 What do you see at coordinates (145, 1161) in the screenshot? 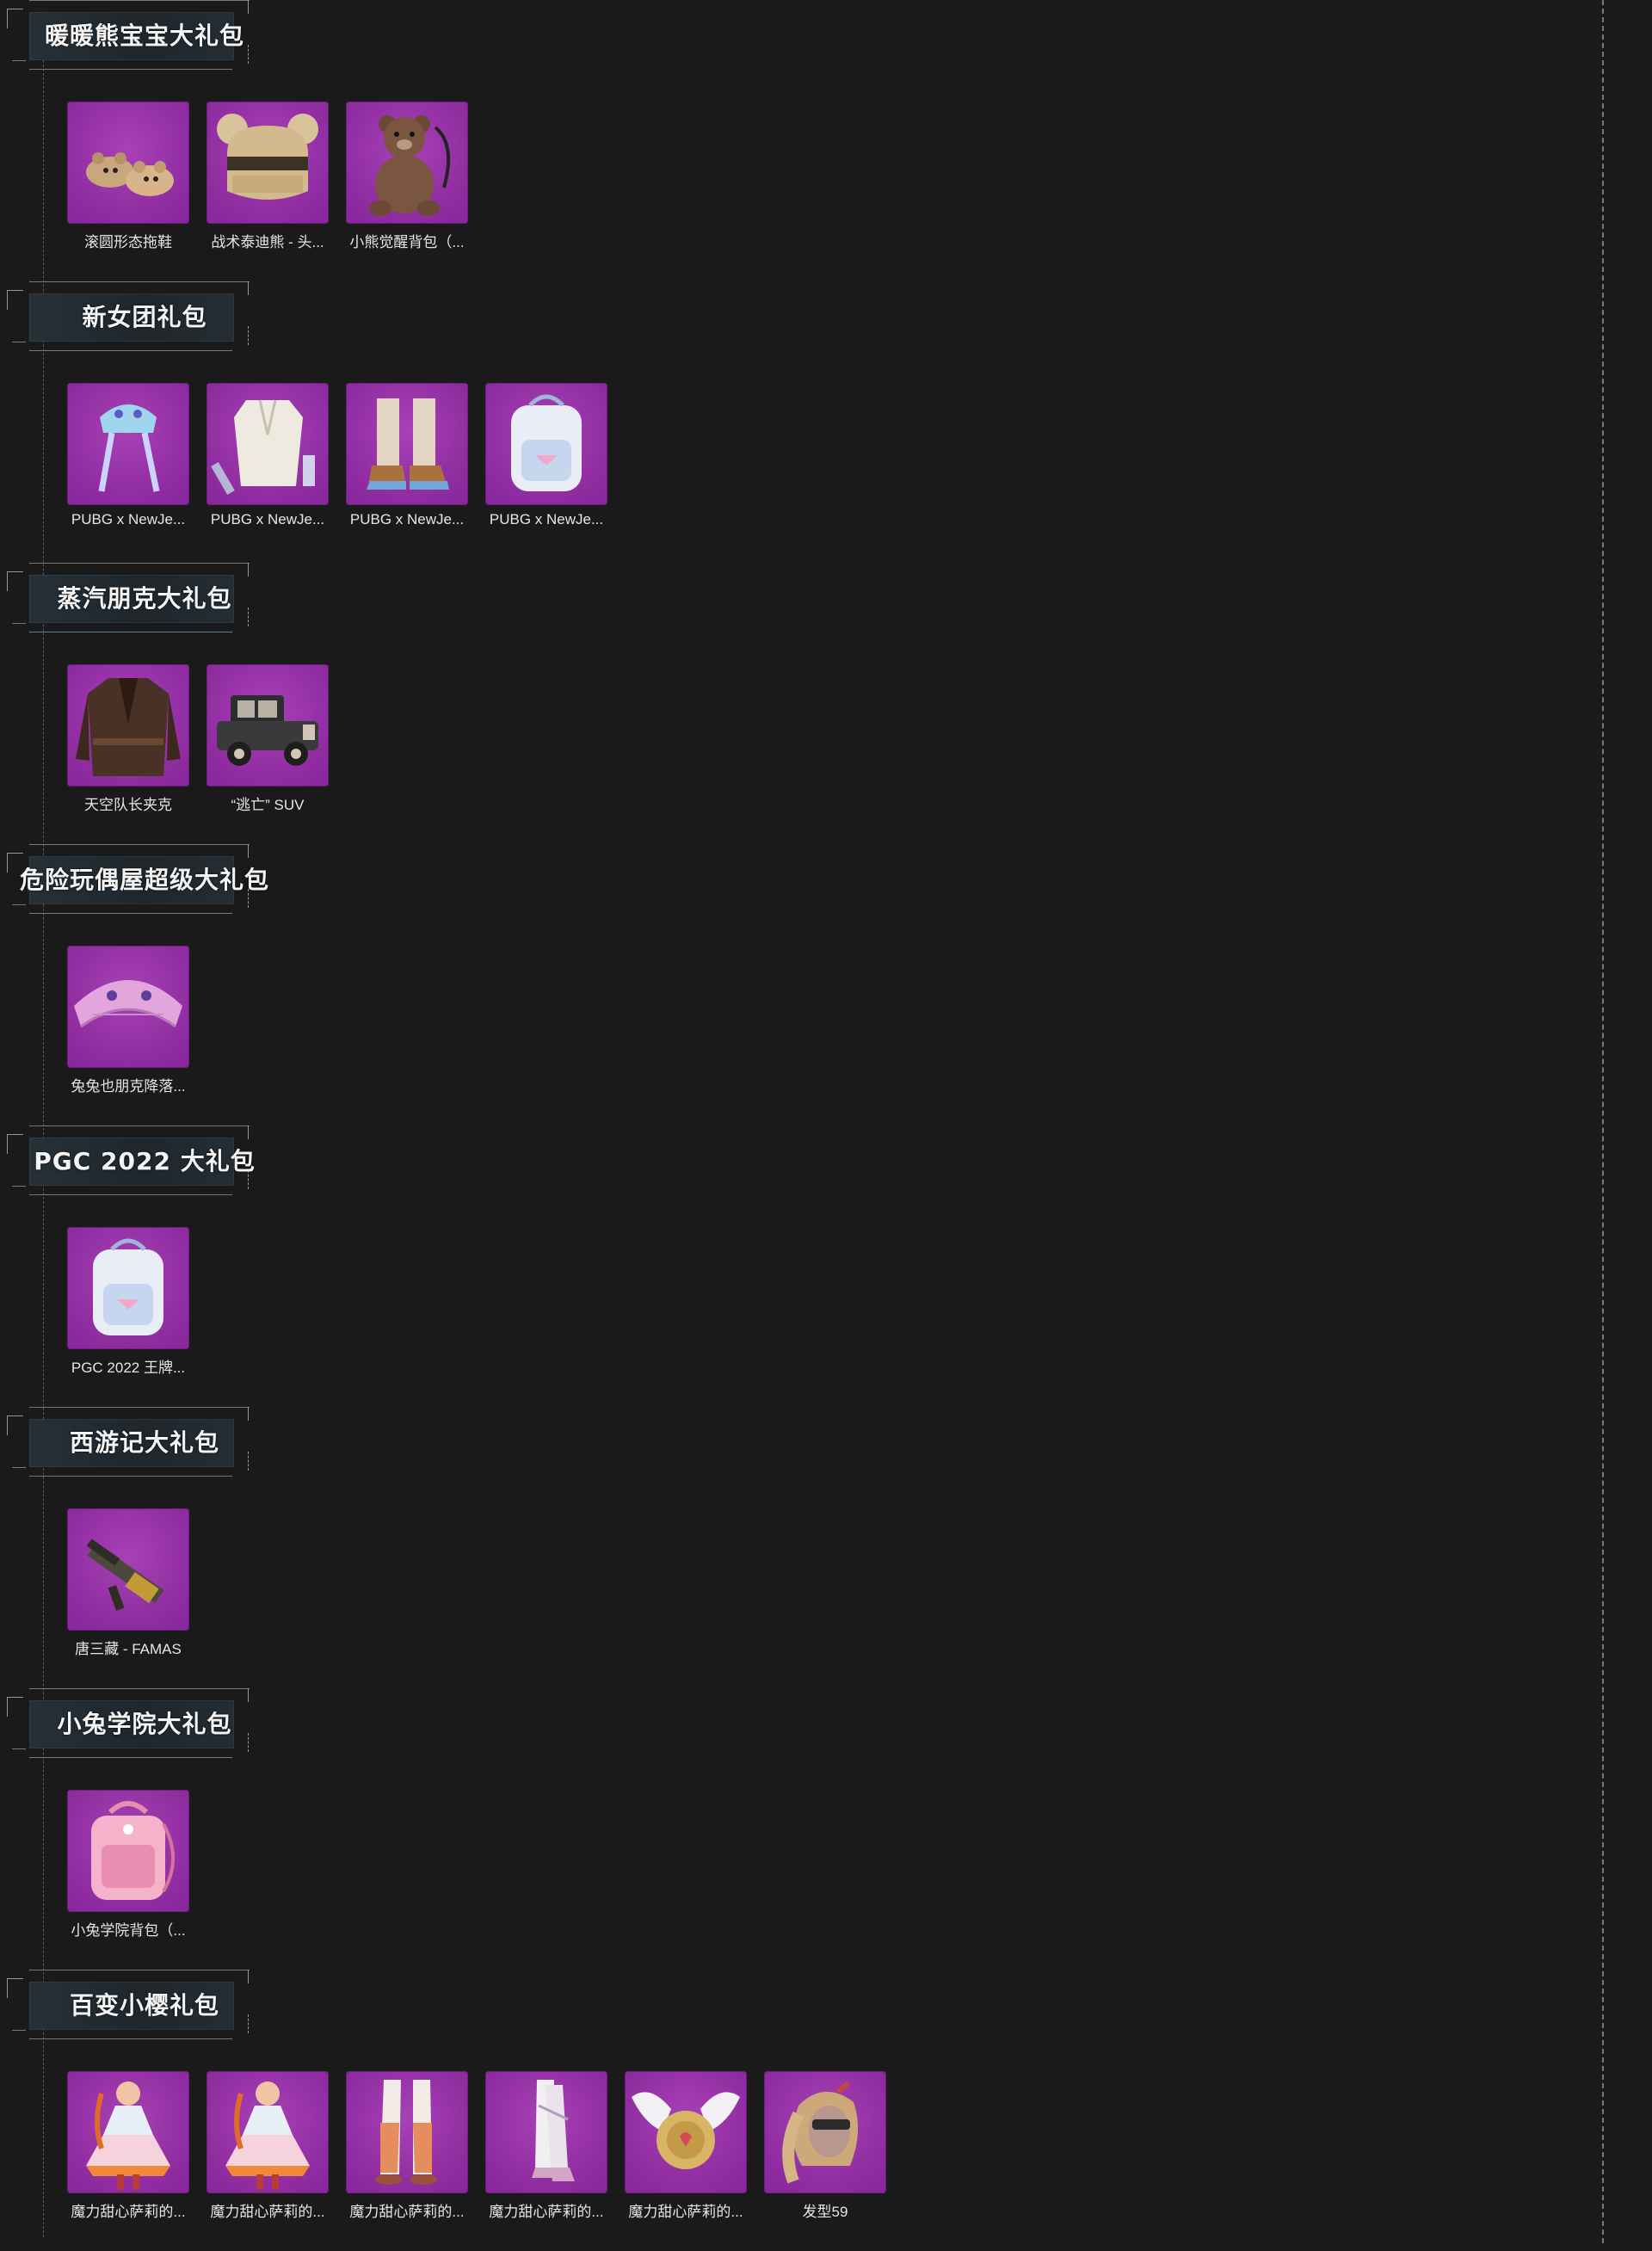
I see `bundle-title: PGC 2022 大礼包` at bounding box center [145, 1161].